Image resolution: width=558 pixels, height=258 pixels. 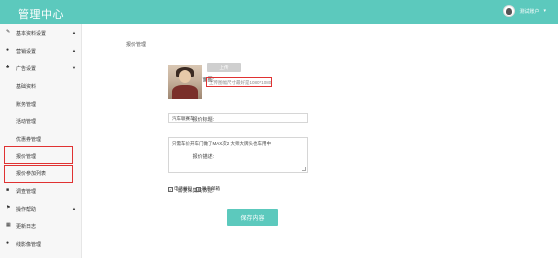 I want to click on sidebar-subitem-activities: 活动管理, so click(x=41, y=121).